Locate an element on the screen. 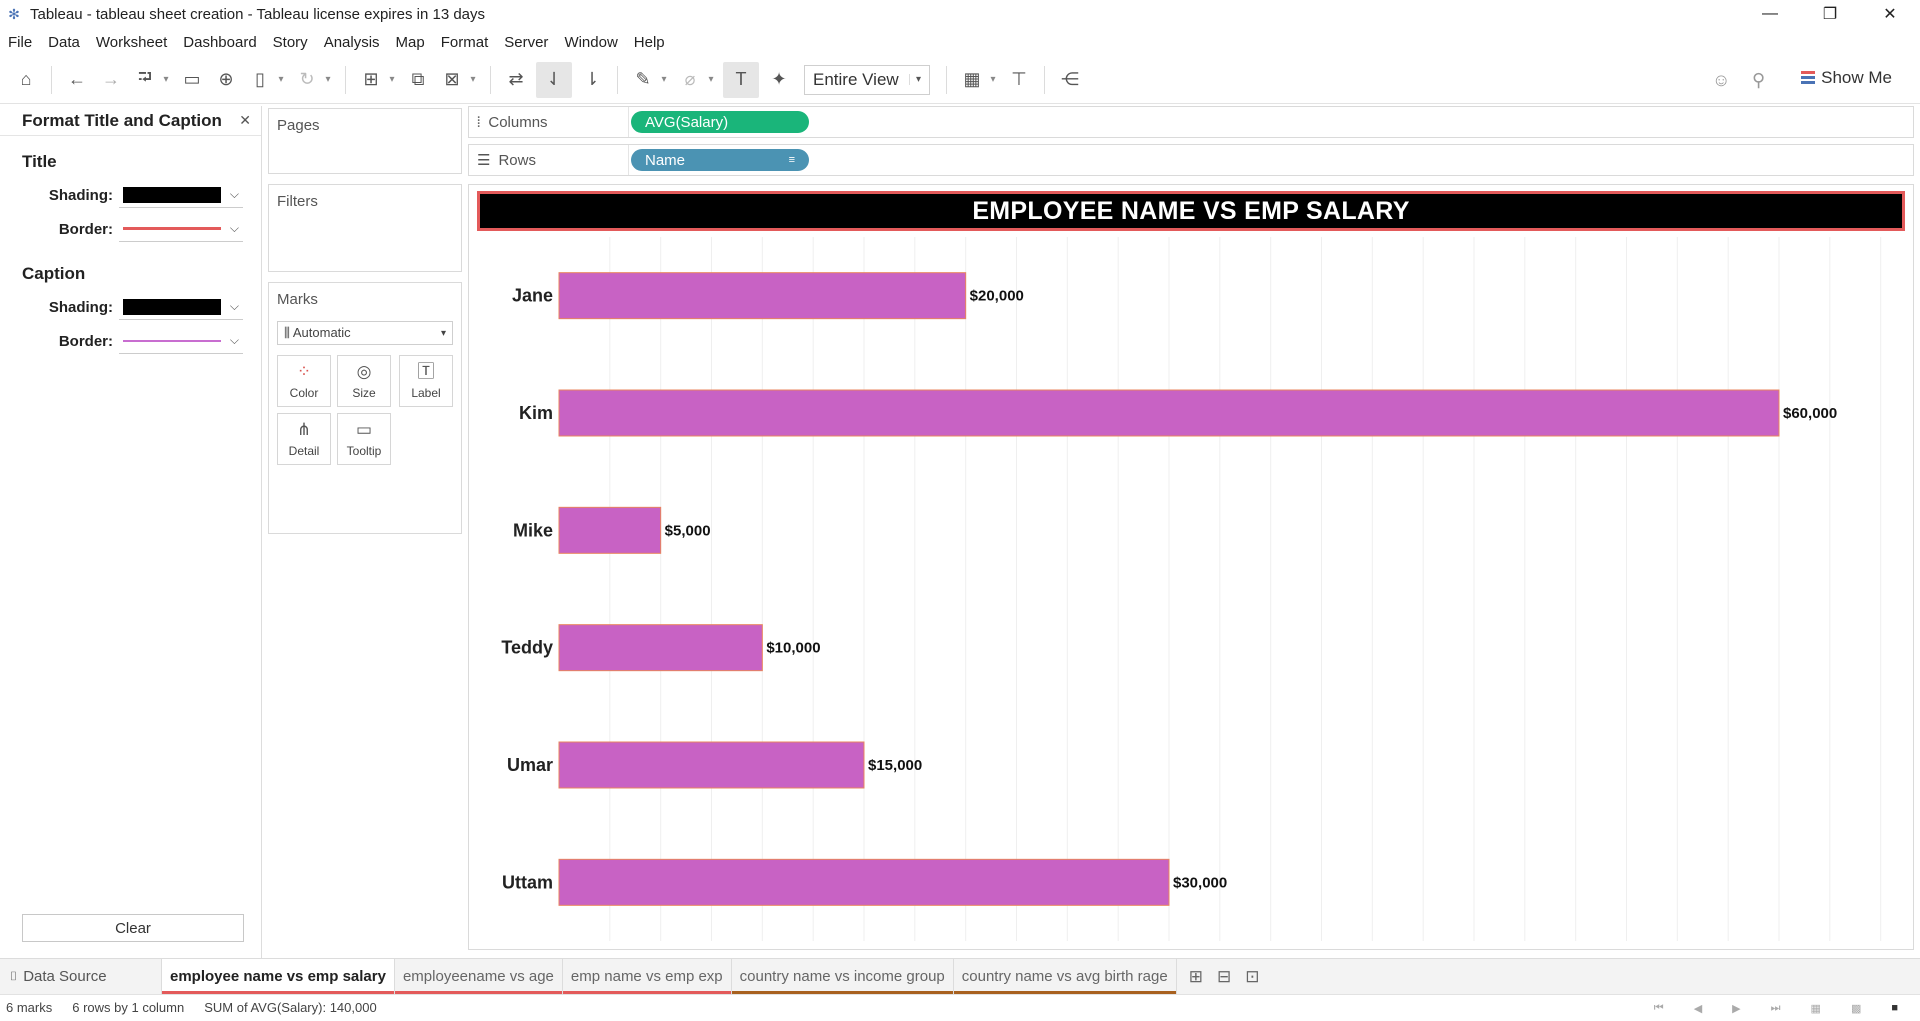 Image resolution: width=1920 pixels, height=1021 pixels. replay-icon: ⮒ is located at coordinates (145, 80).